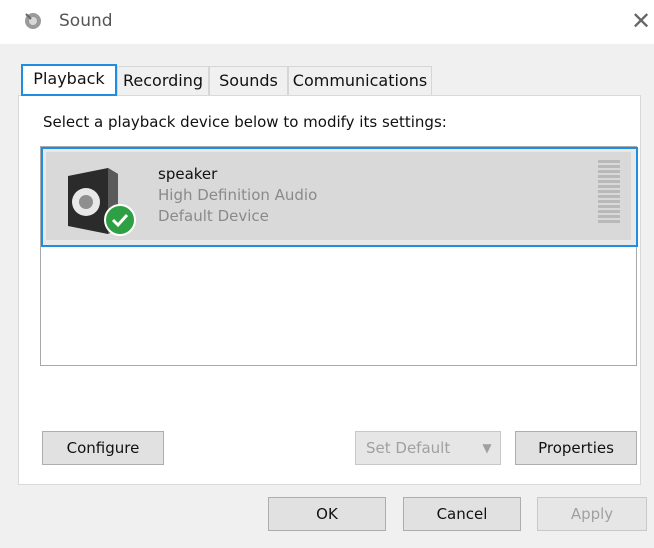 The image size is (654, 548). I want to click on set-default-label: Set Default, so click(408, 448).